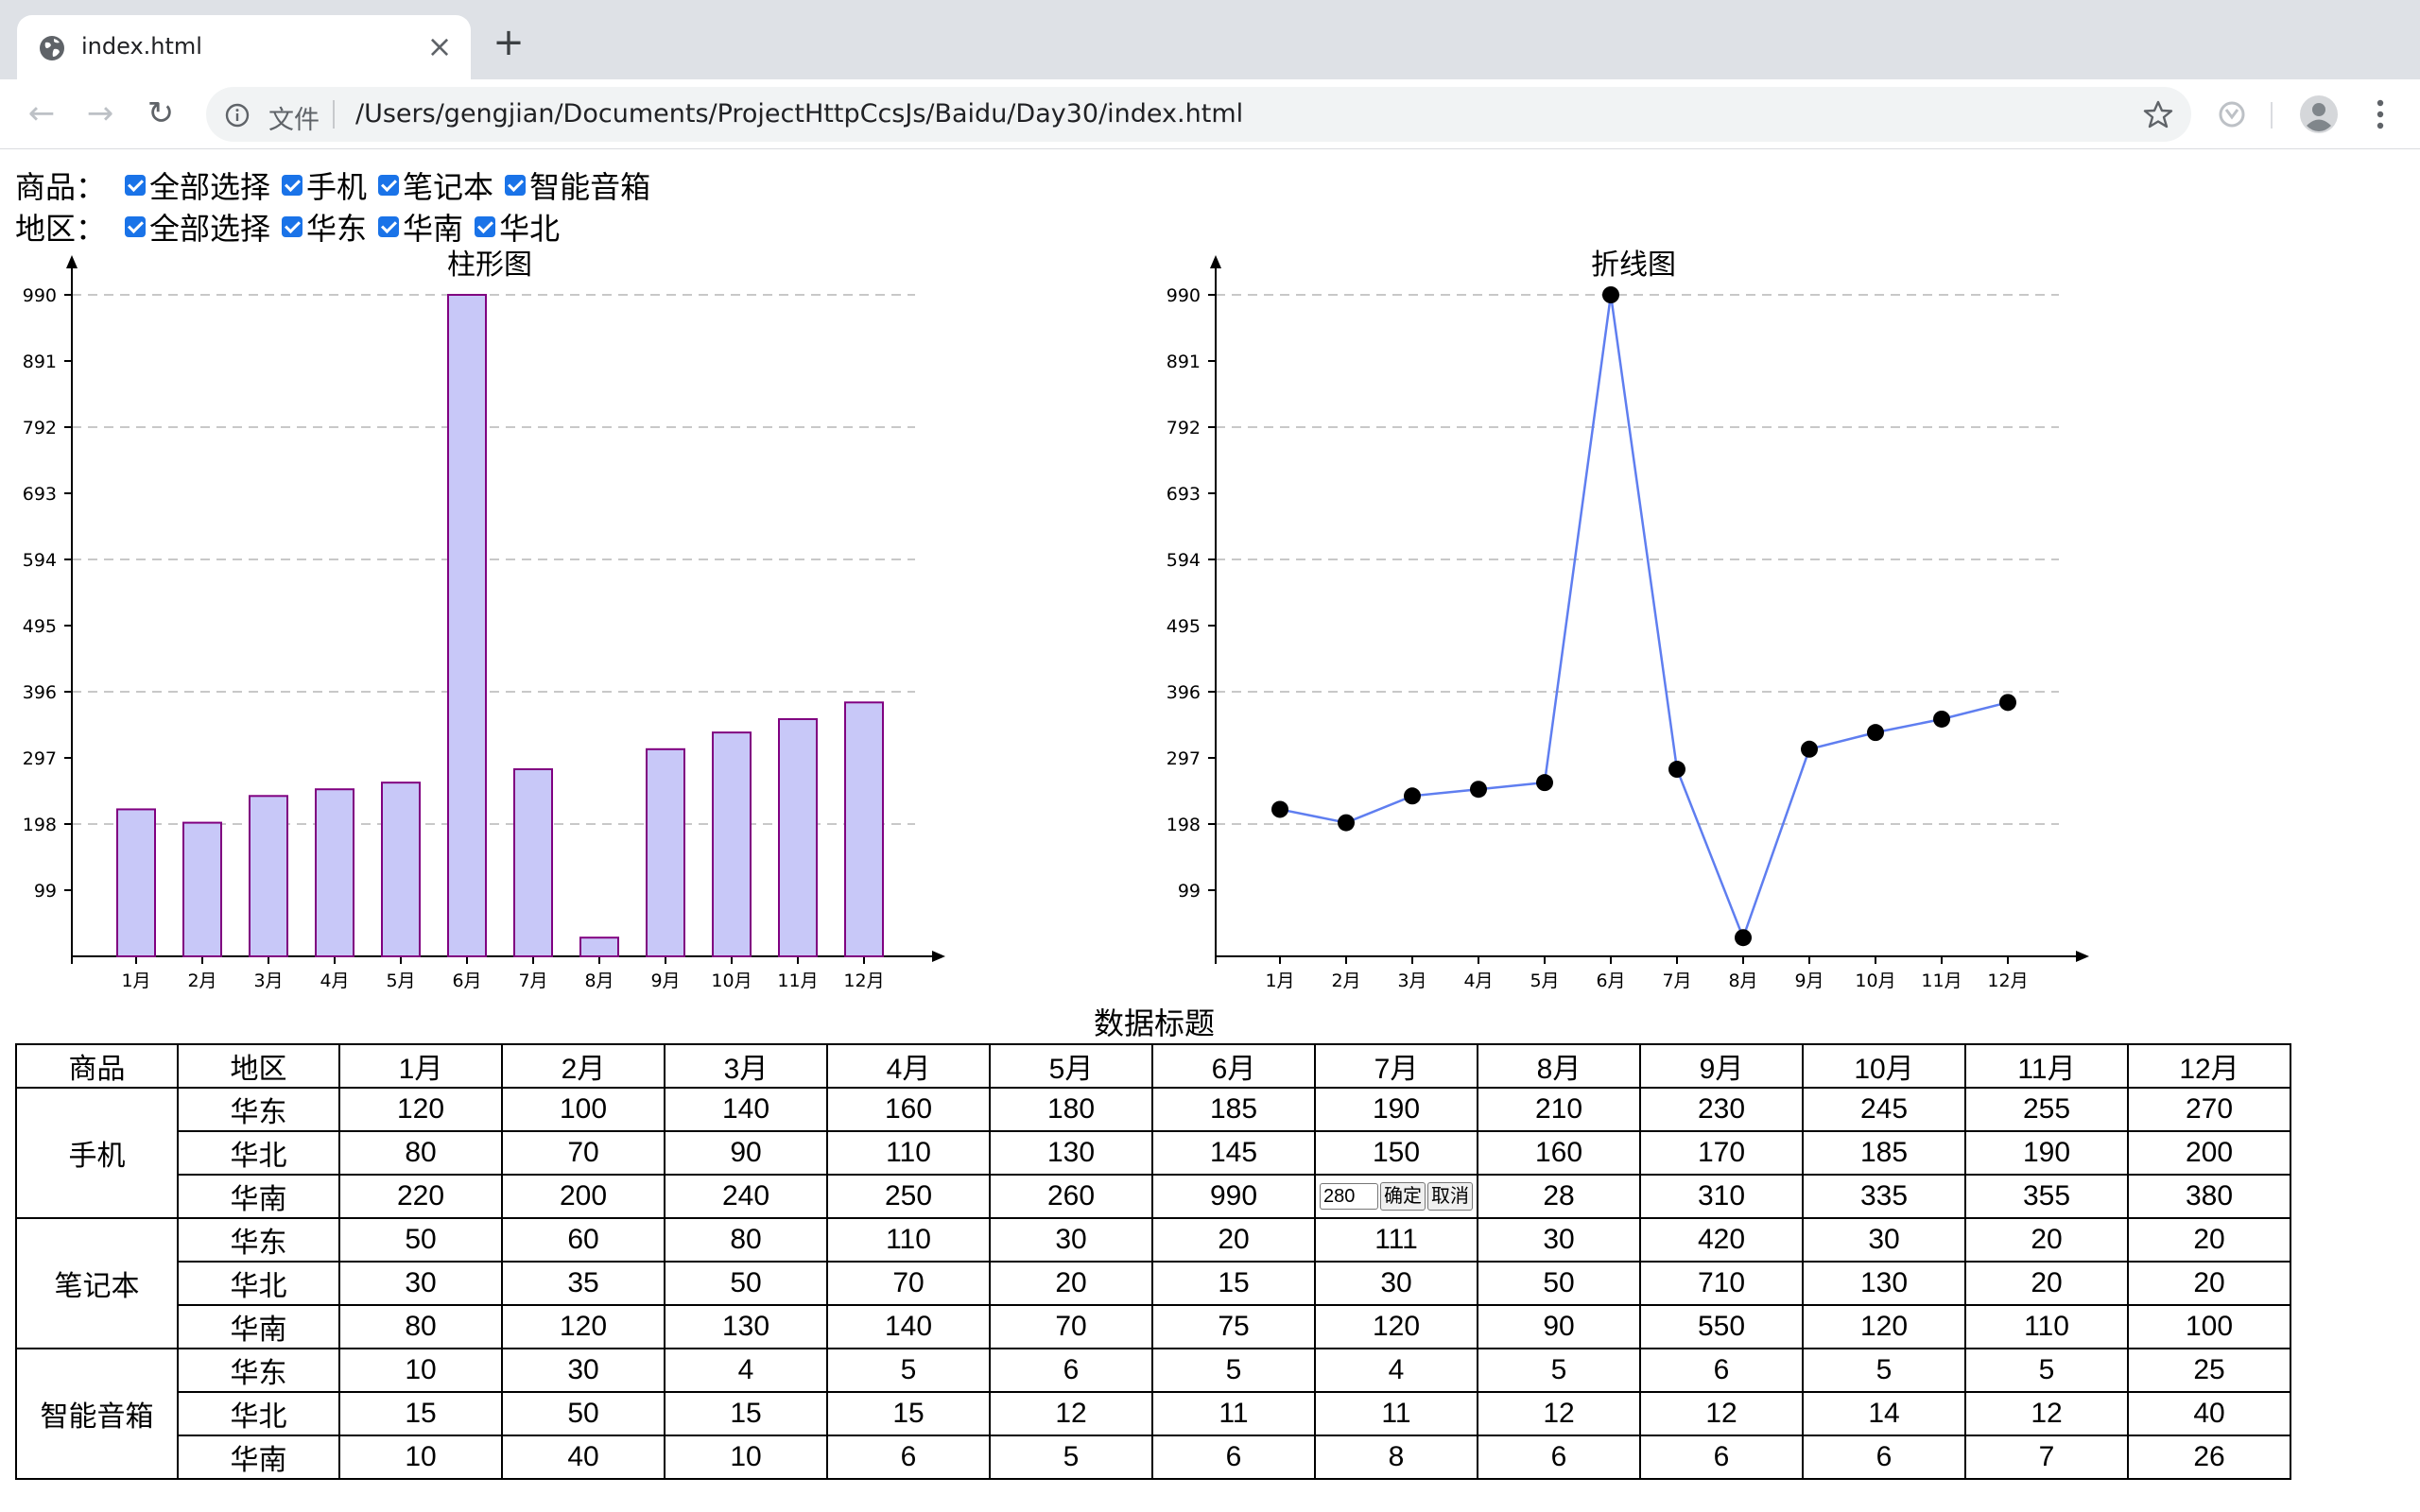 The height and width of the screenshot is (1512, 2420). Describe the element at coordinates (1071, 1109) in the screenshot. I see `value-cell: 180` at that location.